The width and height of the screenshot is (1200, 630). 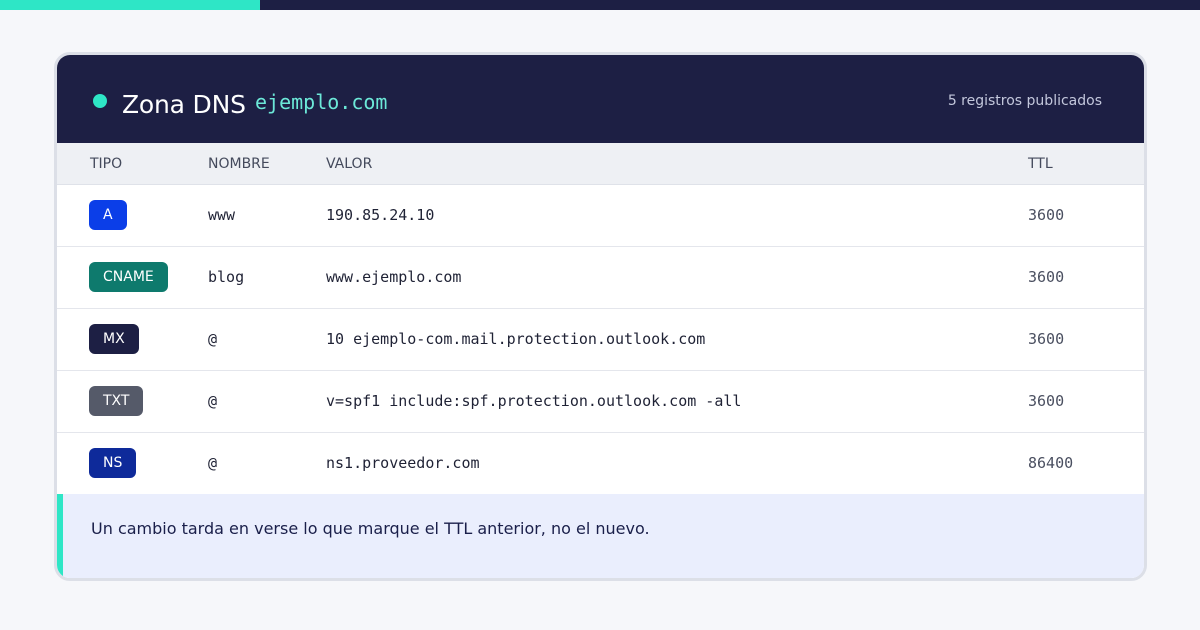 What do you see at coordinates (1024, 101) in the screenshot?
I see `record-count: 5 registros publicados` at bounding box center [1024, 101].